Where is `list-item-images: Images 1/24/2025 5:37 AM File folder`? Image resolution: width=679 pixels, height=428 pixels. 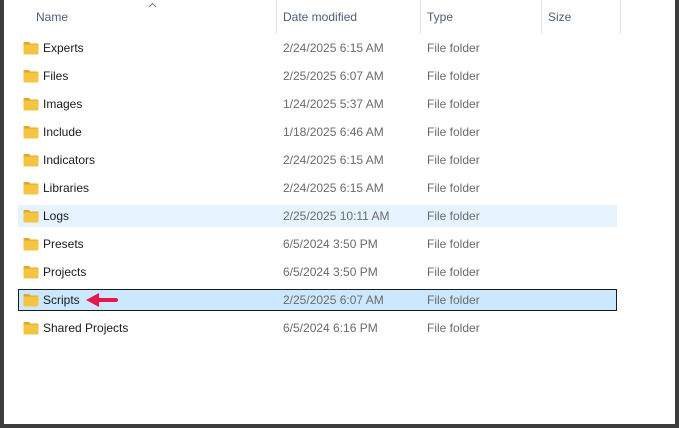 list-item-images: Images 1/24/2025 5:37 AM File folder is located at coordinates (317, 104).